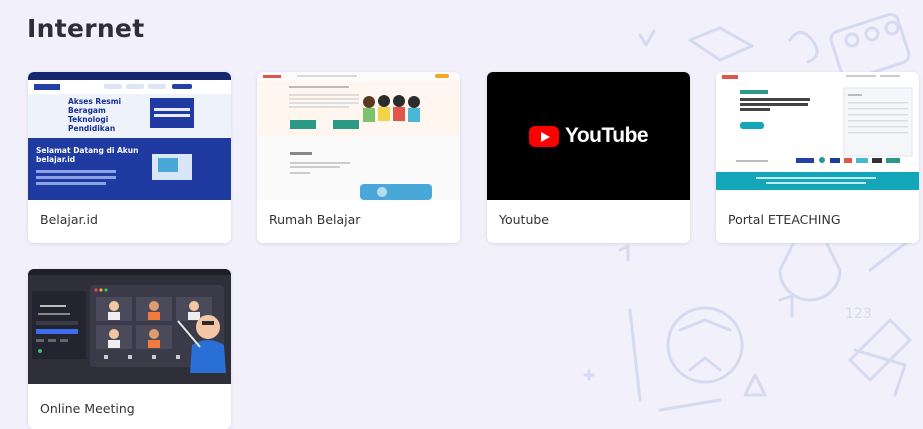 Image resolution: width=923 pixels, height=429 pixels. I want to click on card-online-meeting: Online Meeting, so click(129, 349).